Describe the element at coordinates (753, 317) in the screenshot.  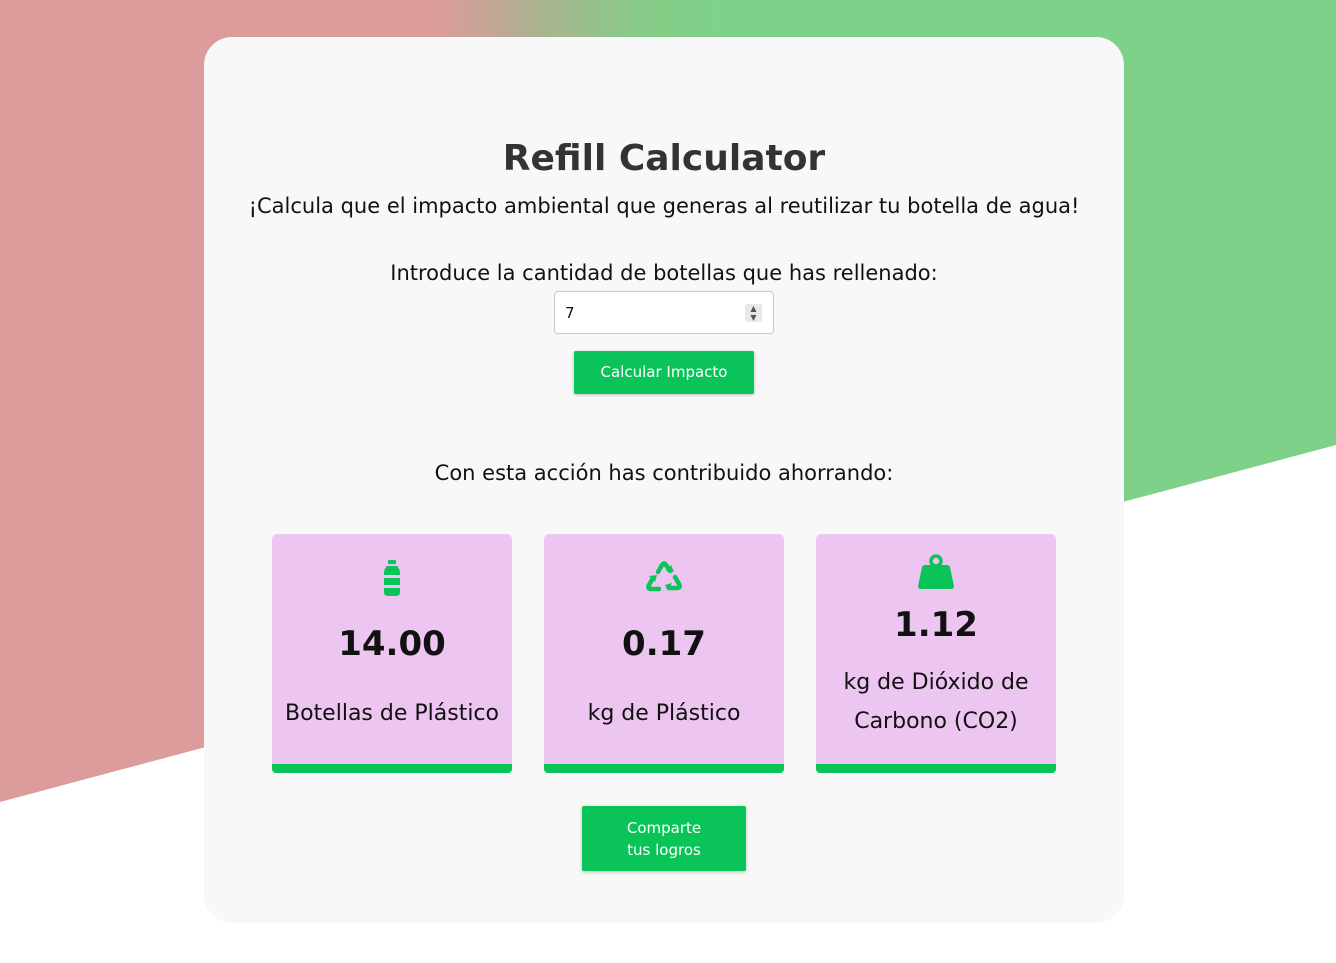
I see `spinner-down-icon: ▼` at that location.